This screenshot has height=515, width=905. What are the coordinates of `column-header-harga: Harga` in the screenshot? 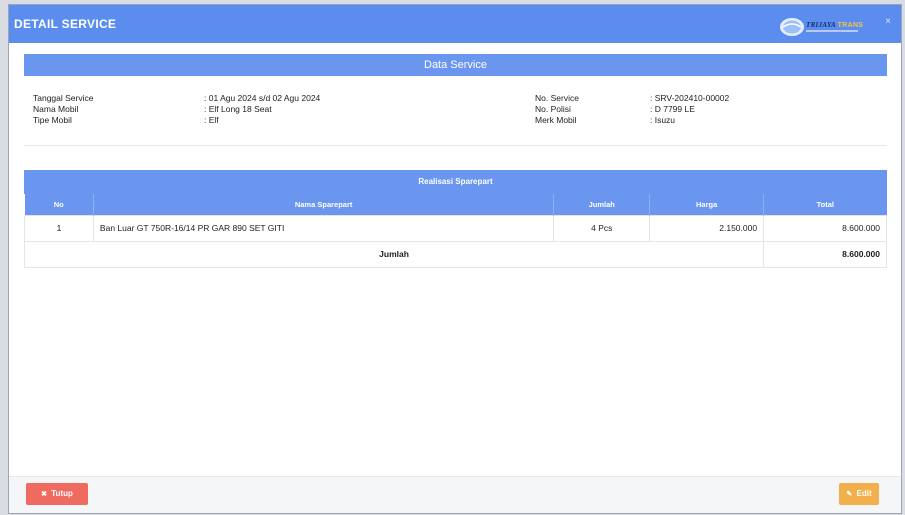 It's located at (706, 204).